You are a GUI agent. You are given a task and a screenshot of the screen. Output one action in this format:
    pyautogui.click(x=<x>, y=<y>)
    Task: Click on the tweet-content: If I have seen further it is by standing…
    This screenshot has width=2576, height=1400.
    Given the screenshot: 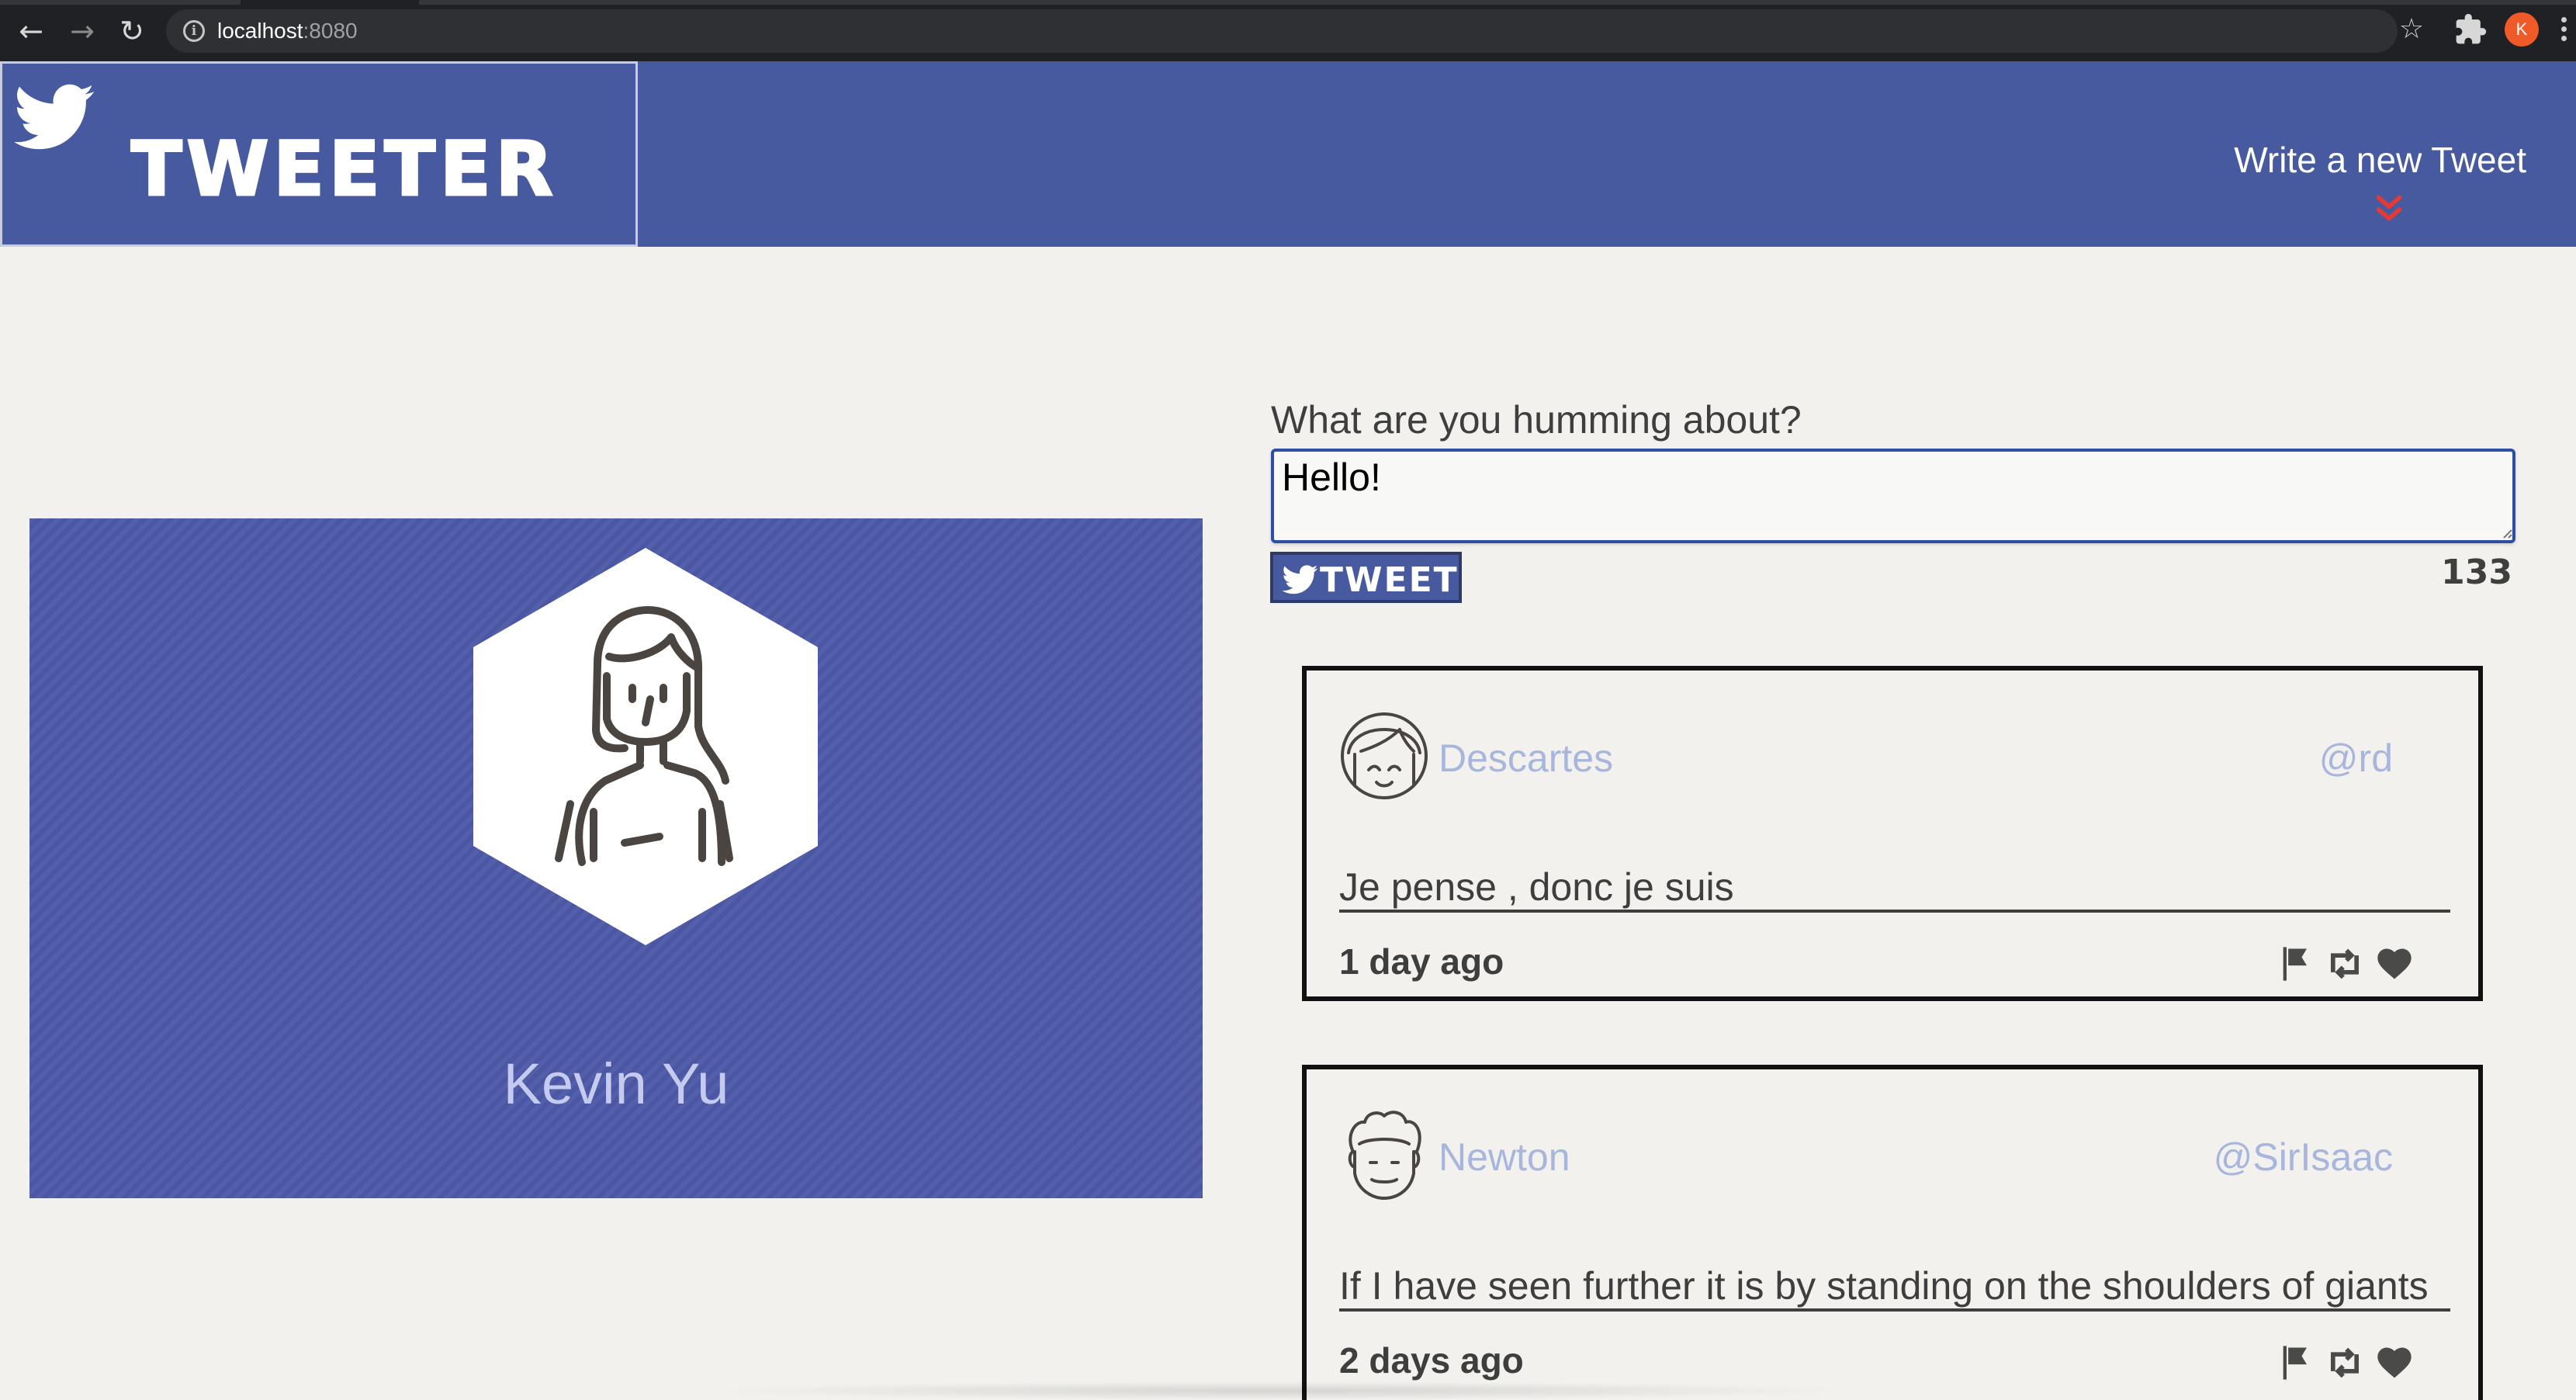 What is the action you would take?
    pyautogui.click(x=1895, y=1287)
    